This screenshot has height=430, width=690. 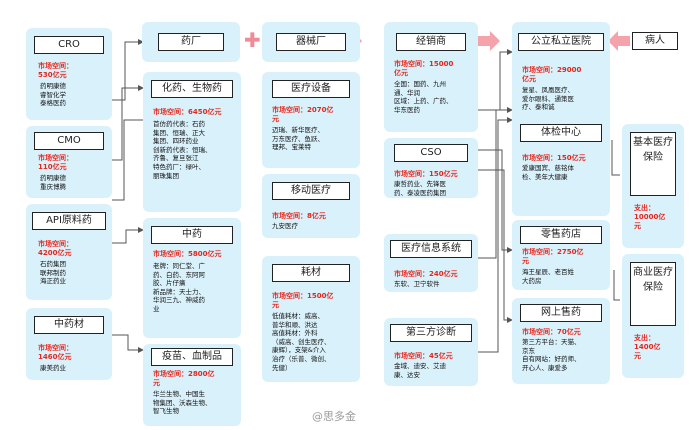 What do you see at coordinates (252, 40) in the screenshot?
I see `plus-icon: ✚` at bounding box center [252, 40].